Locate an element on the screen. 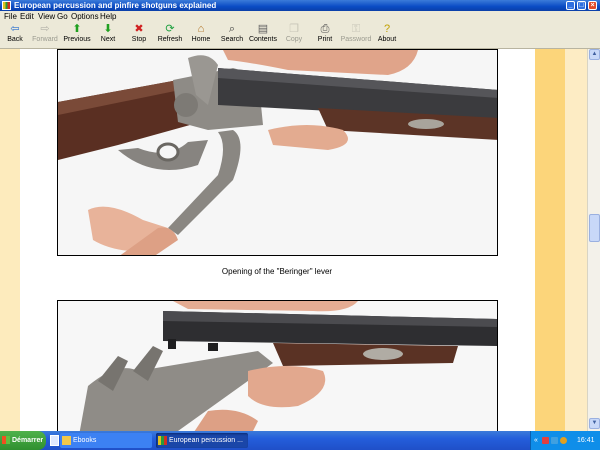  task-ebooks: Ebooks is located at coordinates (106, 440).